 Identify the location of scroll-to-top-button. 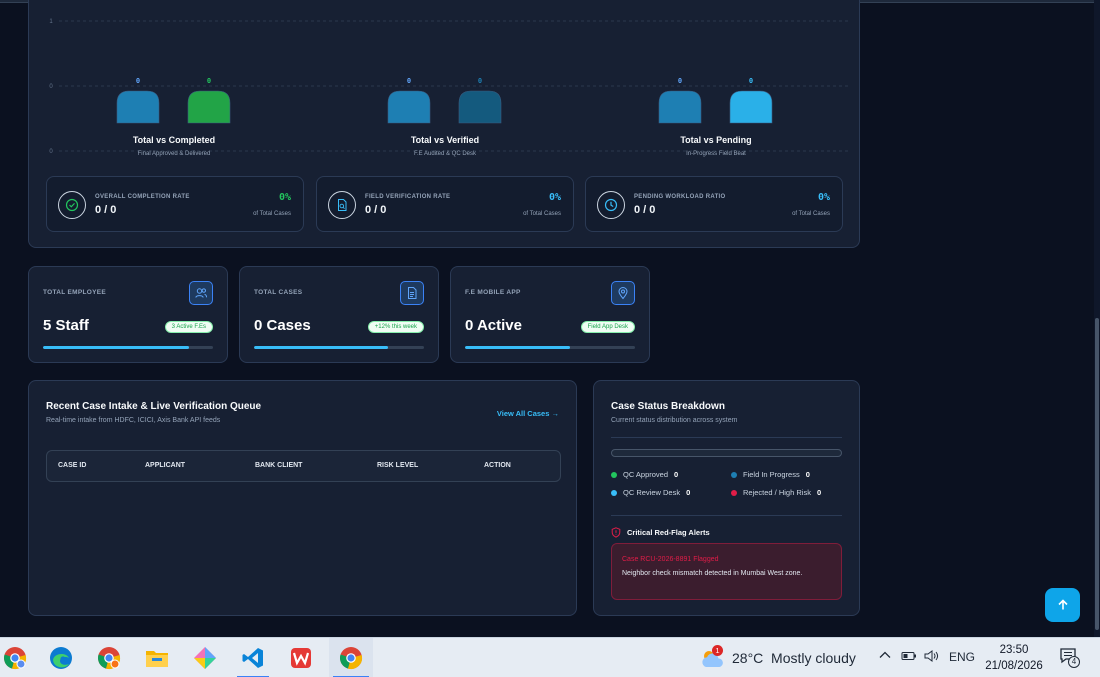
(1062, 605).